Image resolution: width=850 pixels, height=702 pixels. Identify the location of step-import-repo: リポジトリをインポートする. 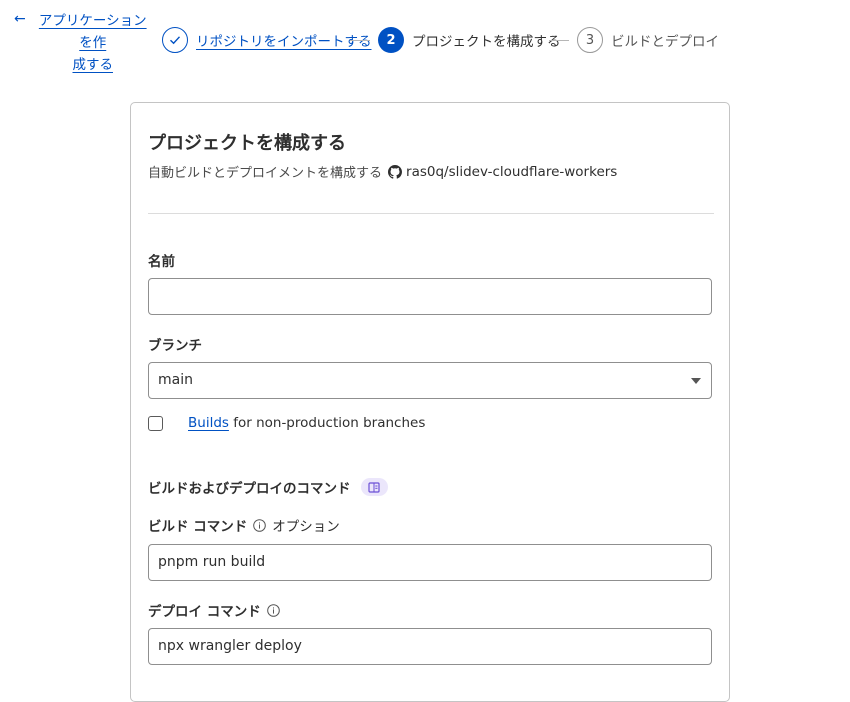
(267, 40).